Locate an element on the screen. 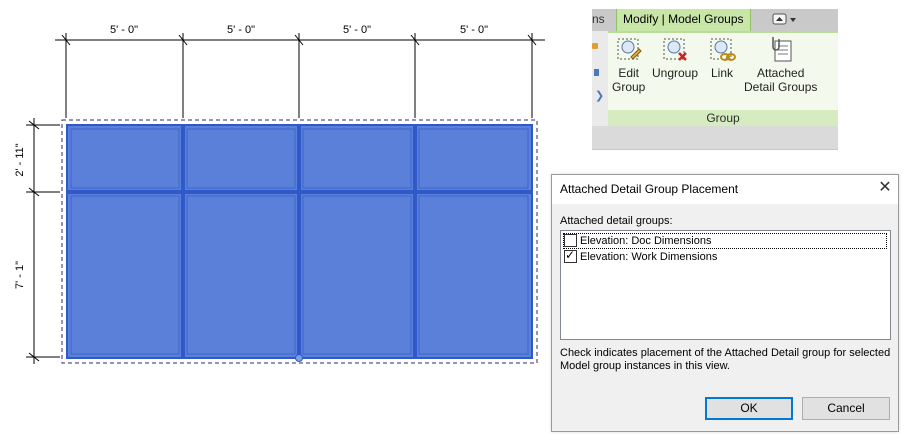  ribbon-left-fragment: ❯ is located at coordinates (600, 78).